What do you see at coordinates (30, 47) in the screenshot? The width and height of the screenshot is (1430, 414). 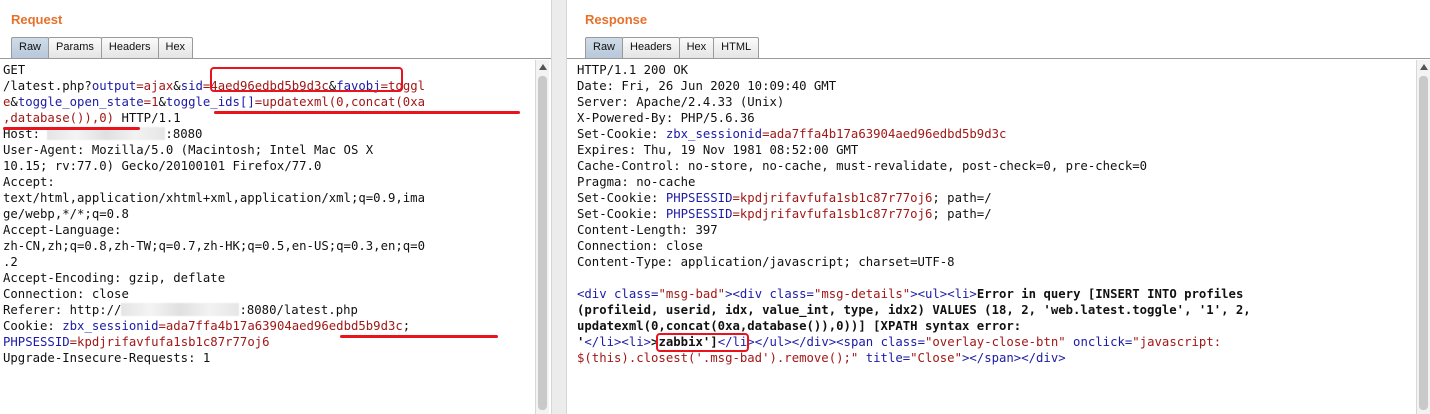 I see `request-tab-raw: Raw` at bounding box center [30, 47].